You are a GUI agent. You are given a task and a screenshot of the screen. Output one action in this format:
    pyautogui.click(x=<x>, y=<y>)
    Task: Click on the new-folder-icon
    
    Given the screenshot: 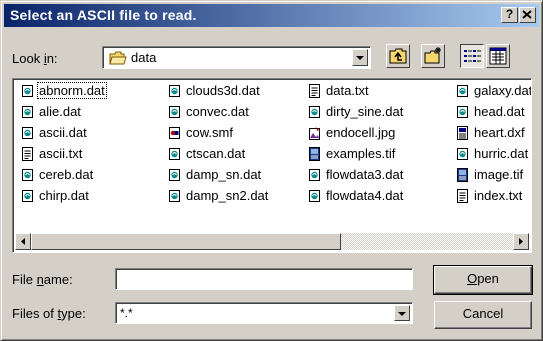 What is the action you would take?
    pyautogui.click(x=432, y=55)
    